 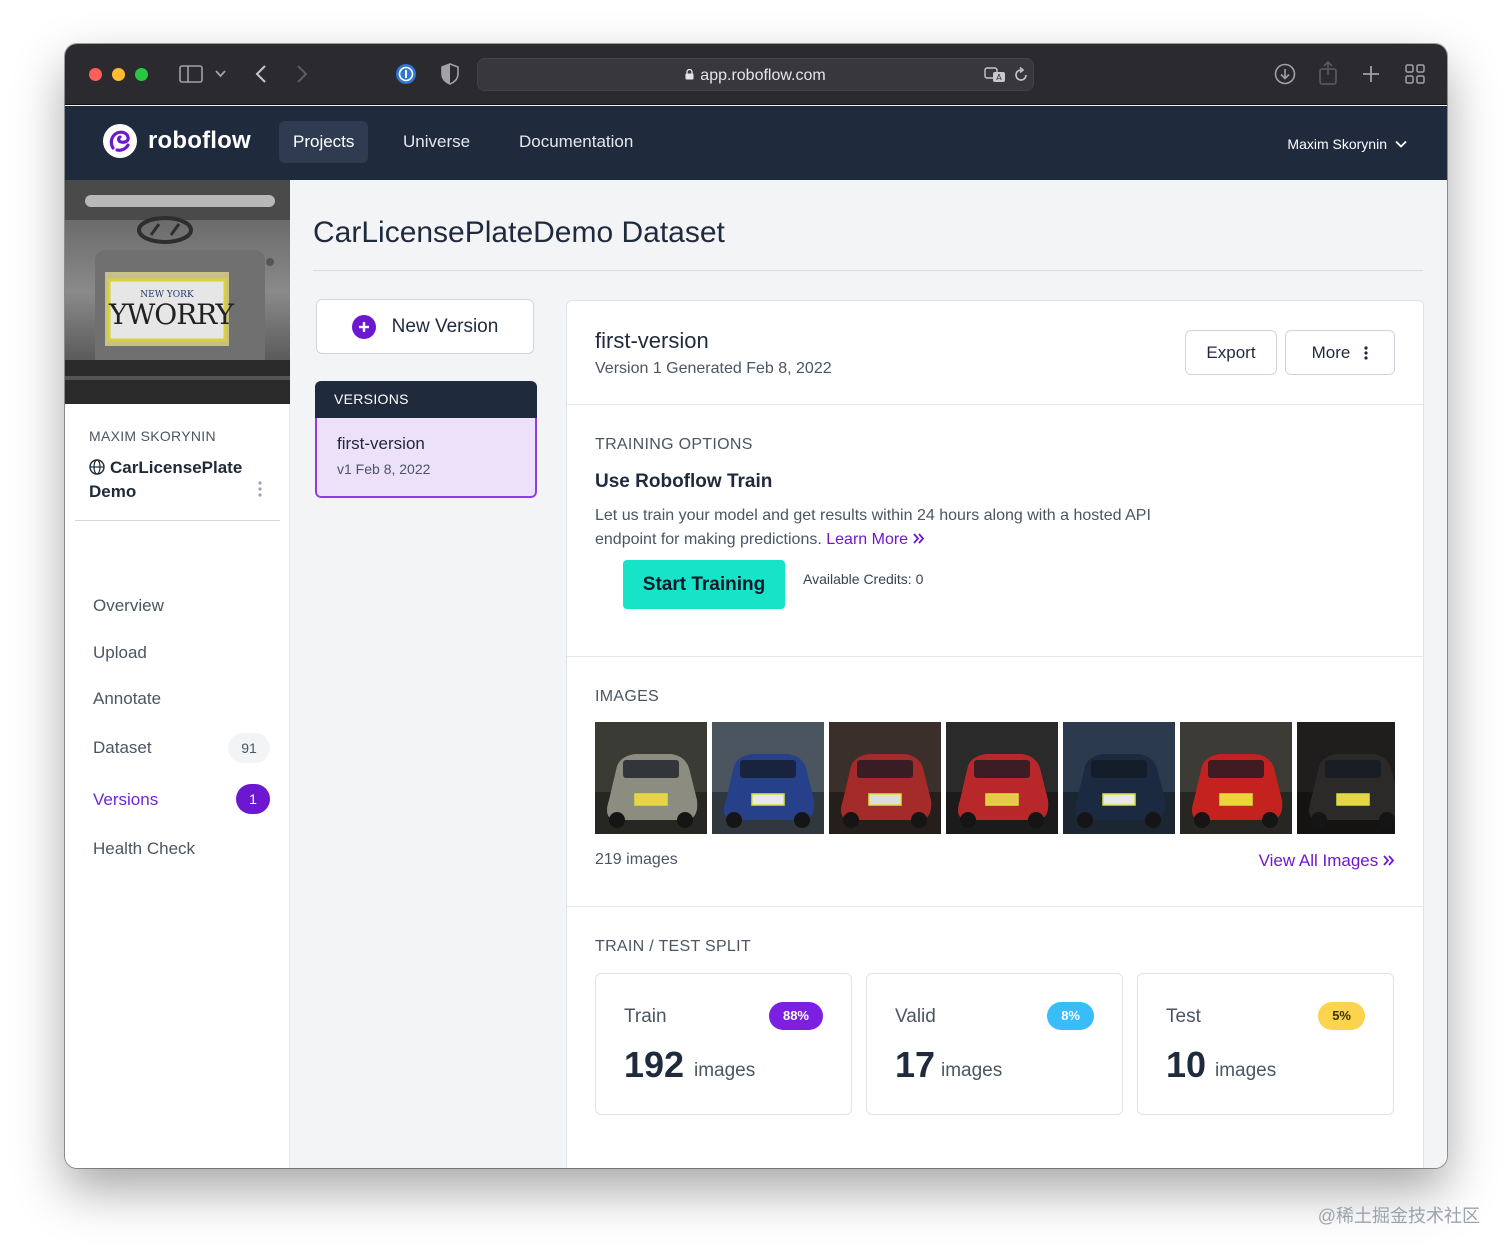 I want to click on new-tab-icon, so click(x=1371, y=74).